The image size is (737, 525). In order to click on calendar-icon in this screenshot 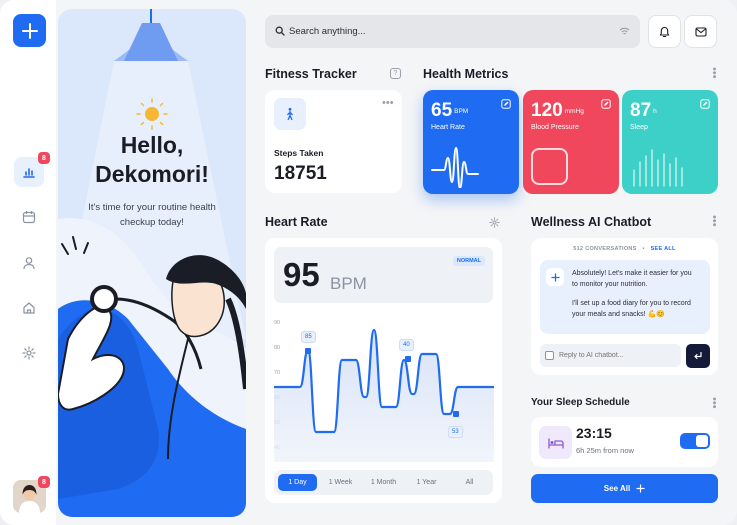, I will do `click(29, 217)`.